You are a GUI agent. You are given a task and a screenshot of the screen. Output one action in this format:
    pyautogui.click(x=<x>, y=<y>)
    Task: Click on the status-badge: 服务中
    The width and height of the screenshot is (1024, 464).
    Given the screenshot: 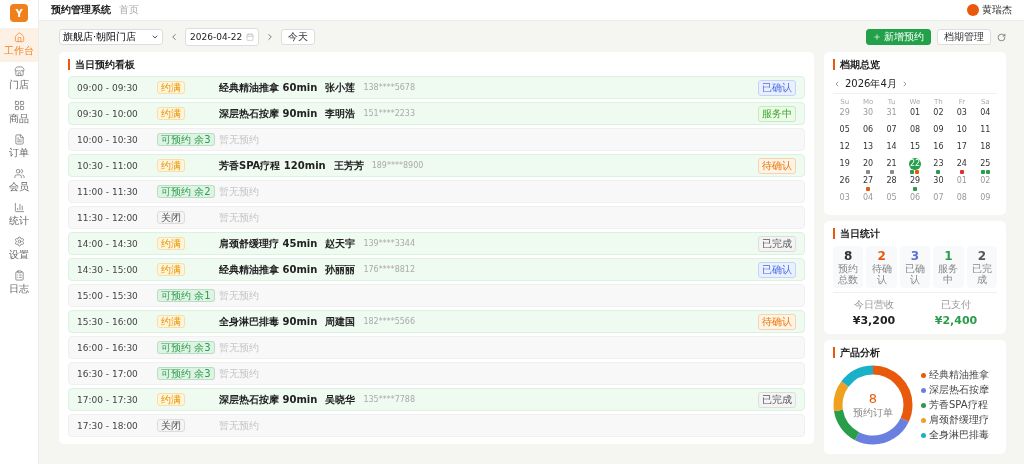 What is the action you would take?
    pyautogui.click(x=777, y=113)
    